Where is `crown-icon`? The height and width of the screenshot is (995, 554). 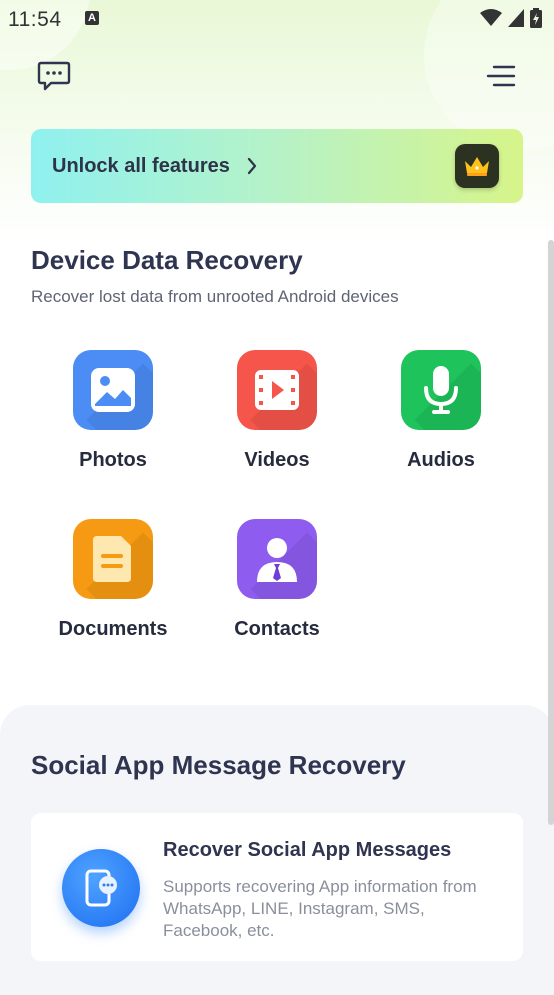 crown-icon is located at coordinates (477, 166).